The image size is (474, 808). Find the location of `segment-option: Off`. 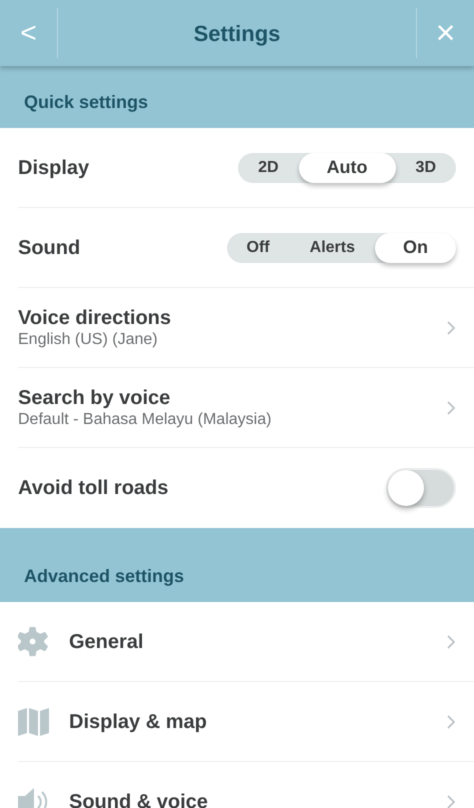

segment-option: Off is located at coordinates (258, 247).